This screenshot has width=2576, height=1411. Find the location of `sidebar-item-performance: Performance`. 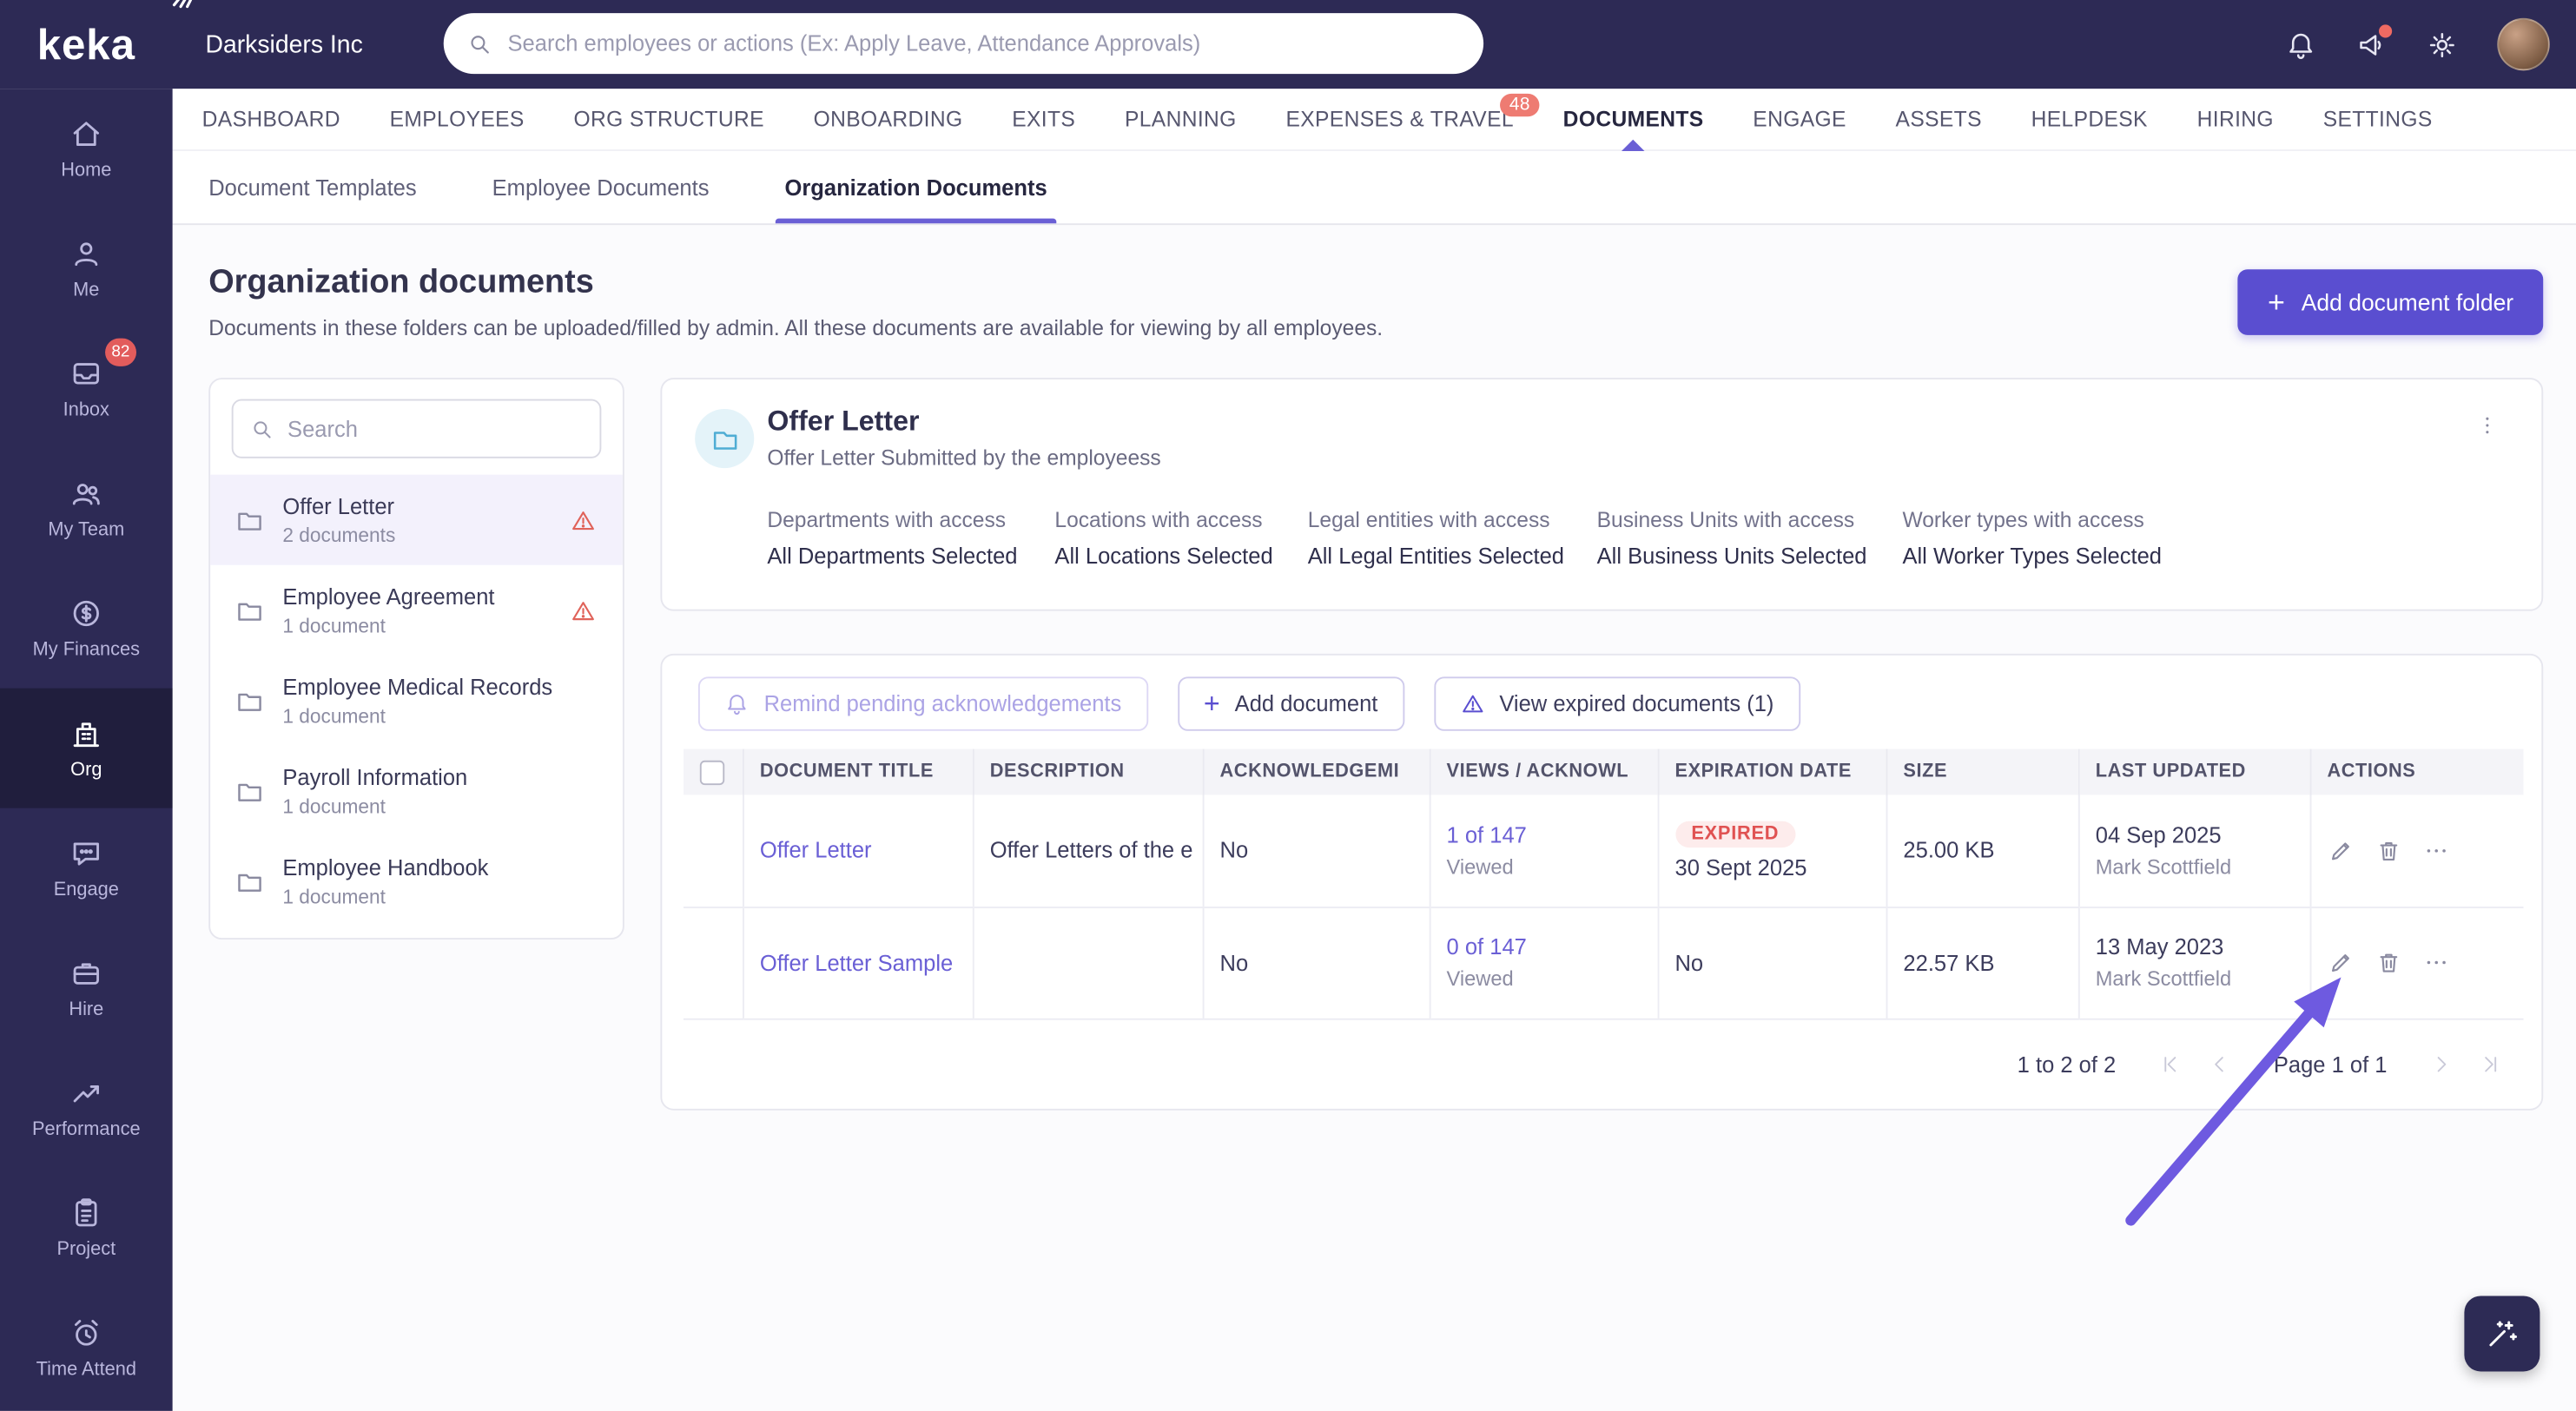

sidebar-item-performance: Performance is located at coordinates (87, 1108).